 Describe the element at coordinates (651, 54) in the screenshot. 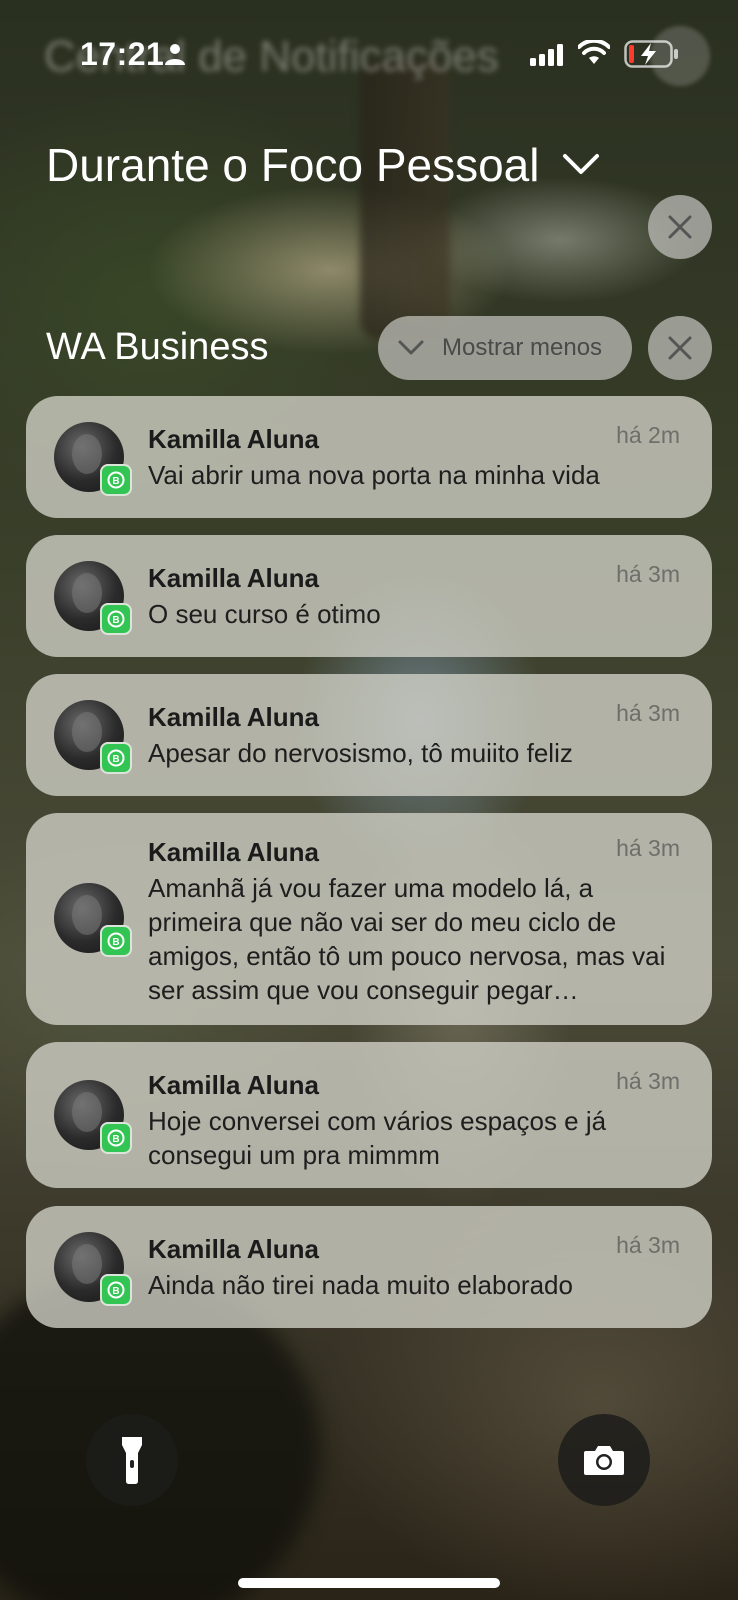

I see `battery-charging-icon` at that location.